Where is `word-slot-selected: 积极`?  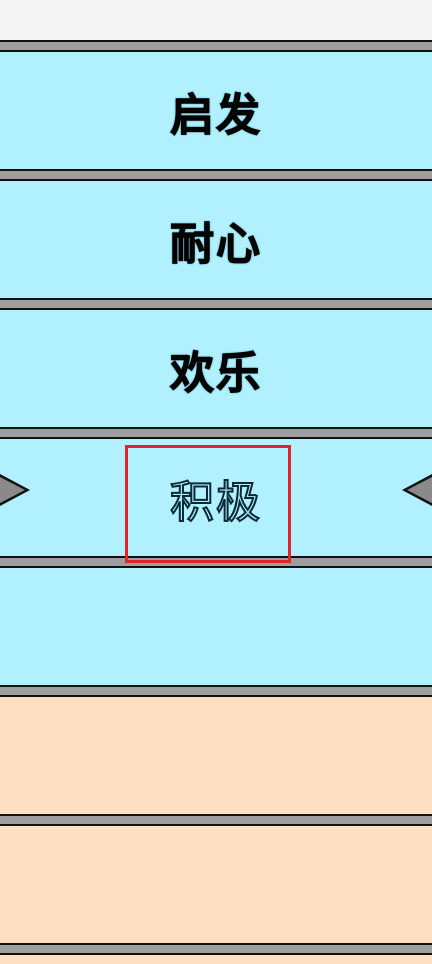
word-slot-selected: 积极 is located at coordinates (216, 497).